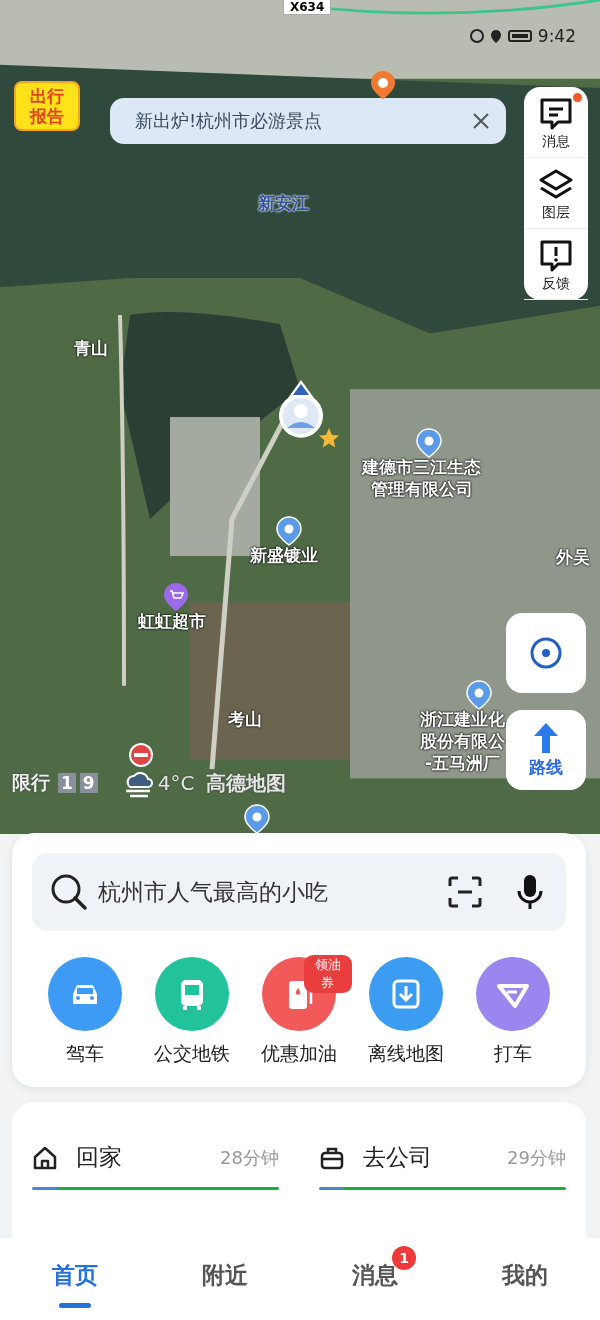 This screenshot has height=1320, width=600. I want to click on battery-icon, so click(519, 36).